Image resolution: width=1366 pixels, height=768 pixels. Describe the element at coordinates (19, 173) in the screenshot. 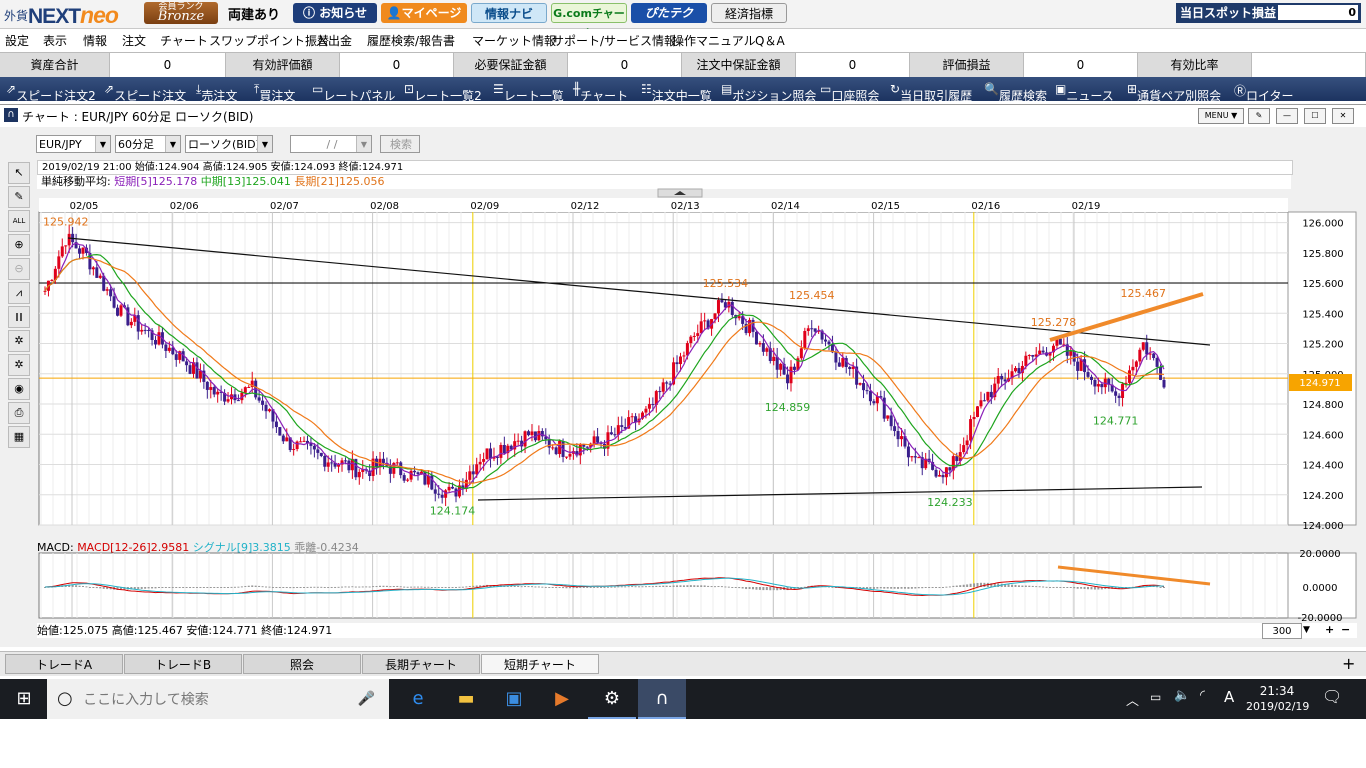

I see `cursor-icon: ↖` at that location.